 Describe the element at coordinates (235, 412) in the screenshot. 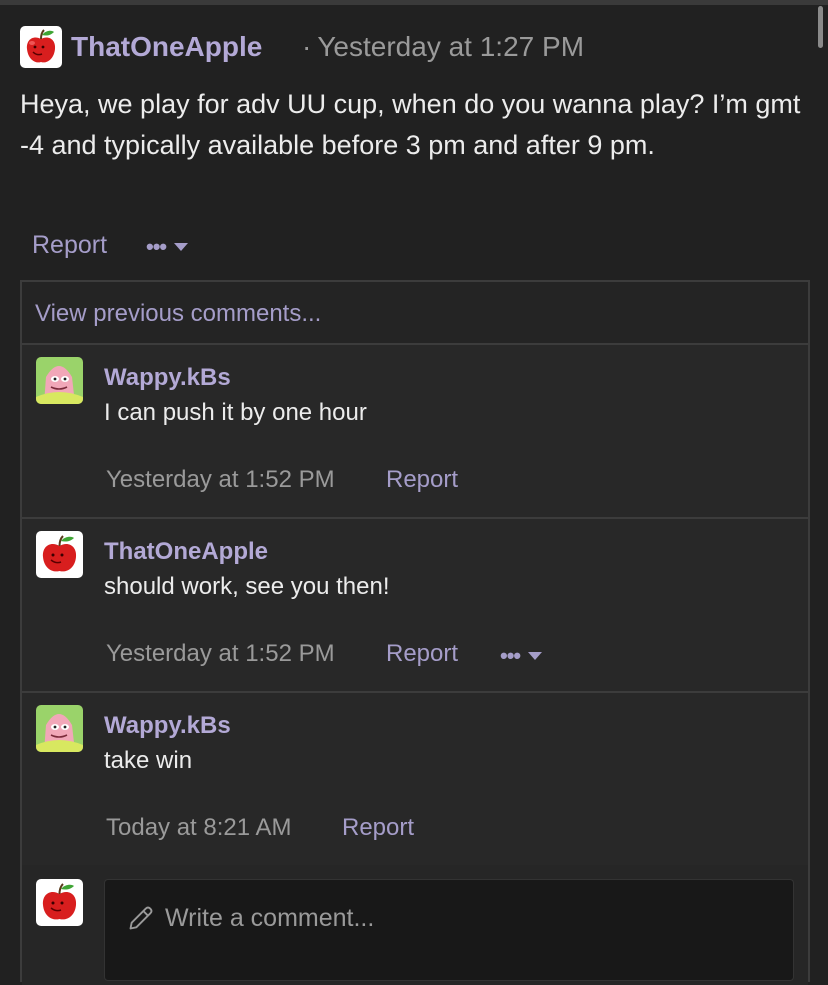

I see `comment-text: I can push it by one hour` at that location.